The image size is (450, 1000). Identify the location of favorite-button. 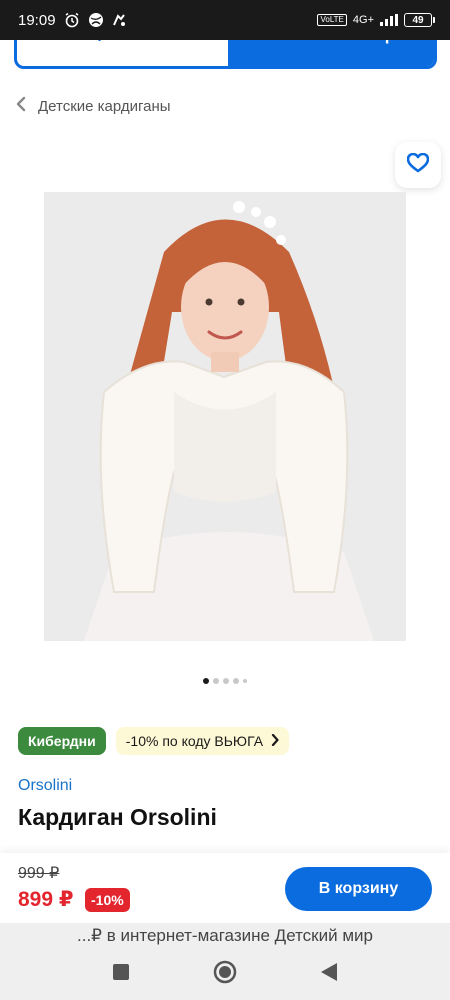
(418, 165).